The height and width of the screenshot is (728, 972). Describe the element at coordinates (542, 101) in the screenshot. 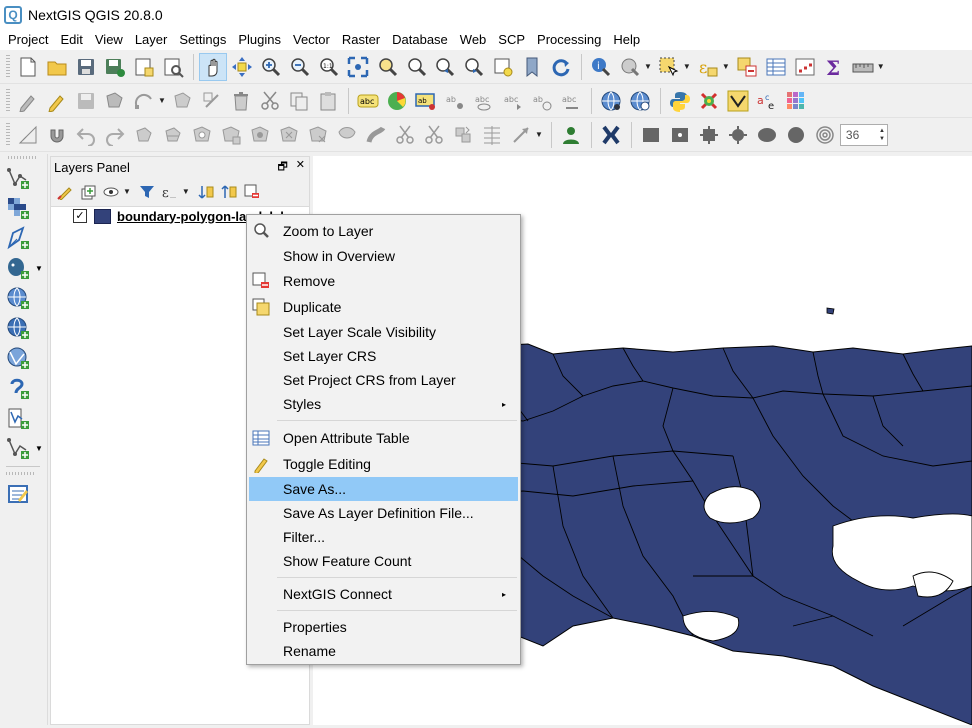

I see `rotate-label-button: ab` at that location.